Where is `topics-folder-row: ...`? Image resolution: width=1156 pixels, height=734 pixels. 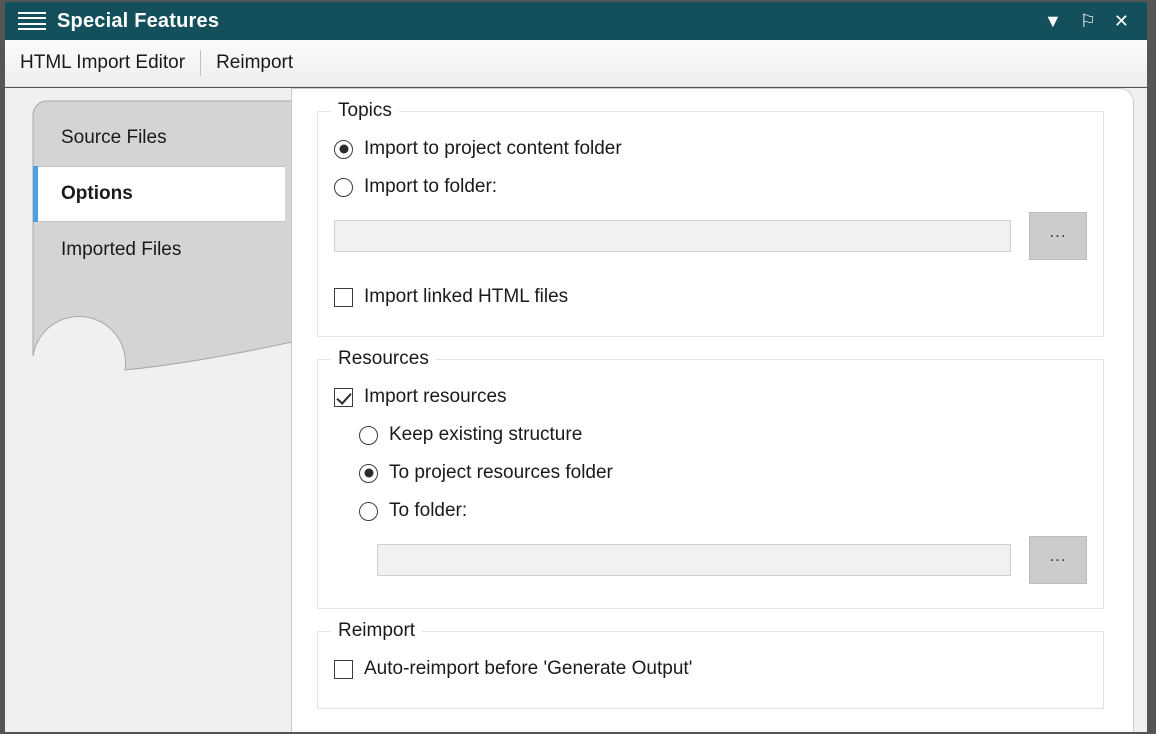 topics-folder-row: ... is located at coordinates (710, 236).